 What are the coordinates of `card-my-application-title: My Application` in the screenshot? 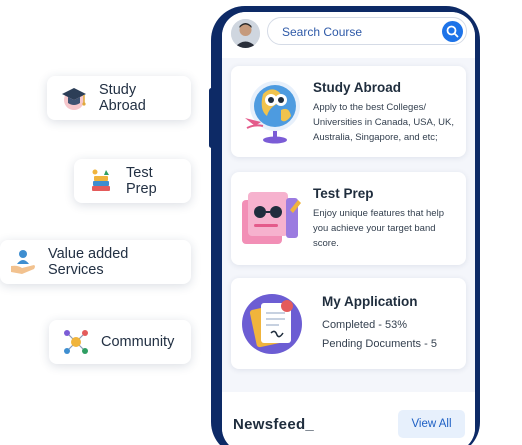 It's located at (370, 301).